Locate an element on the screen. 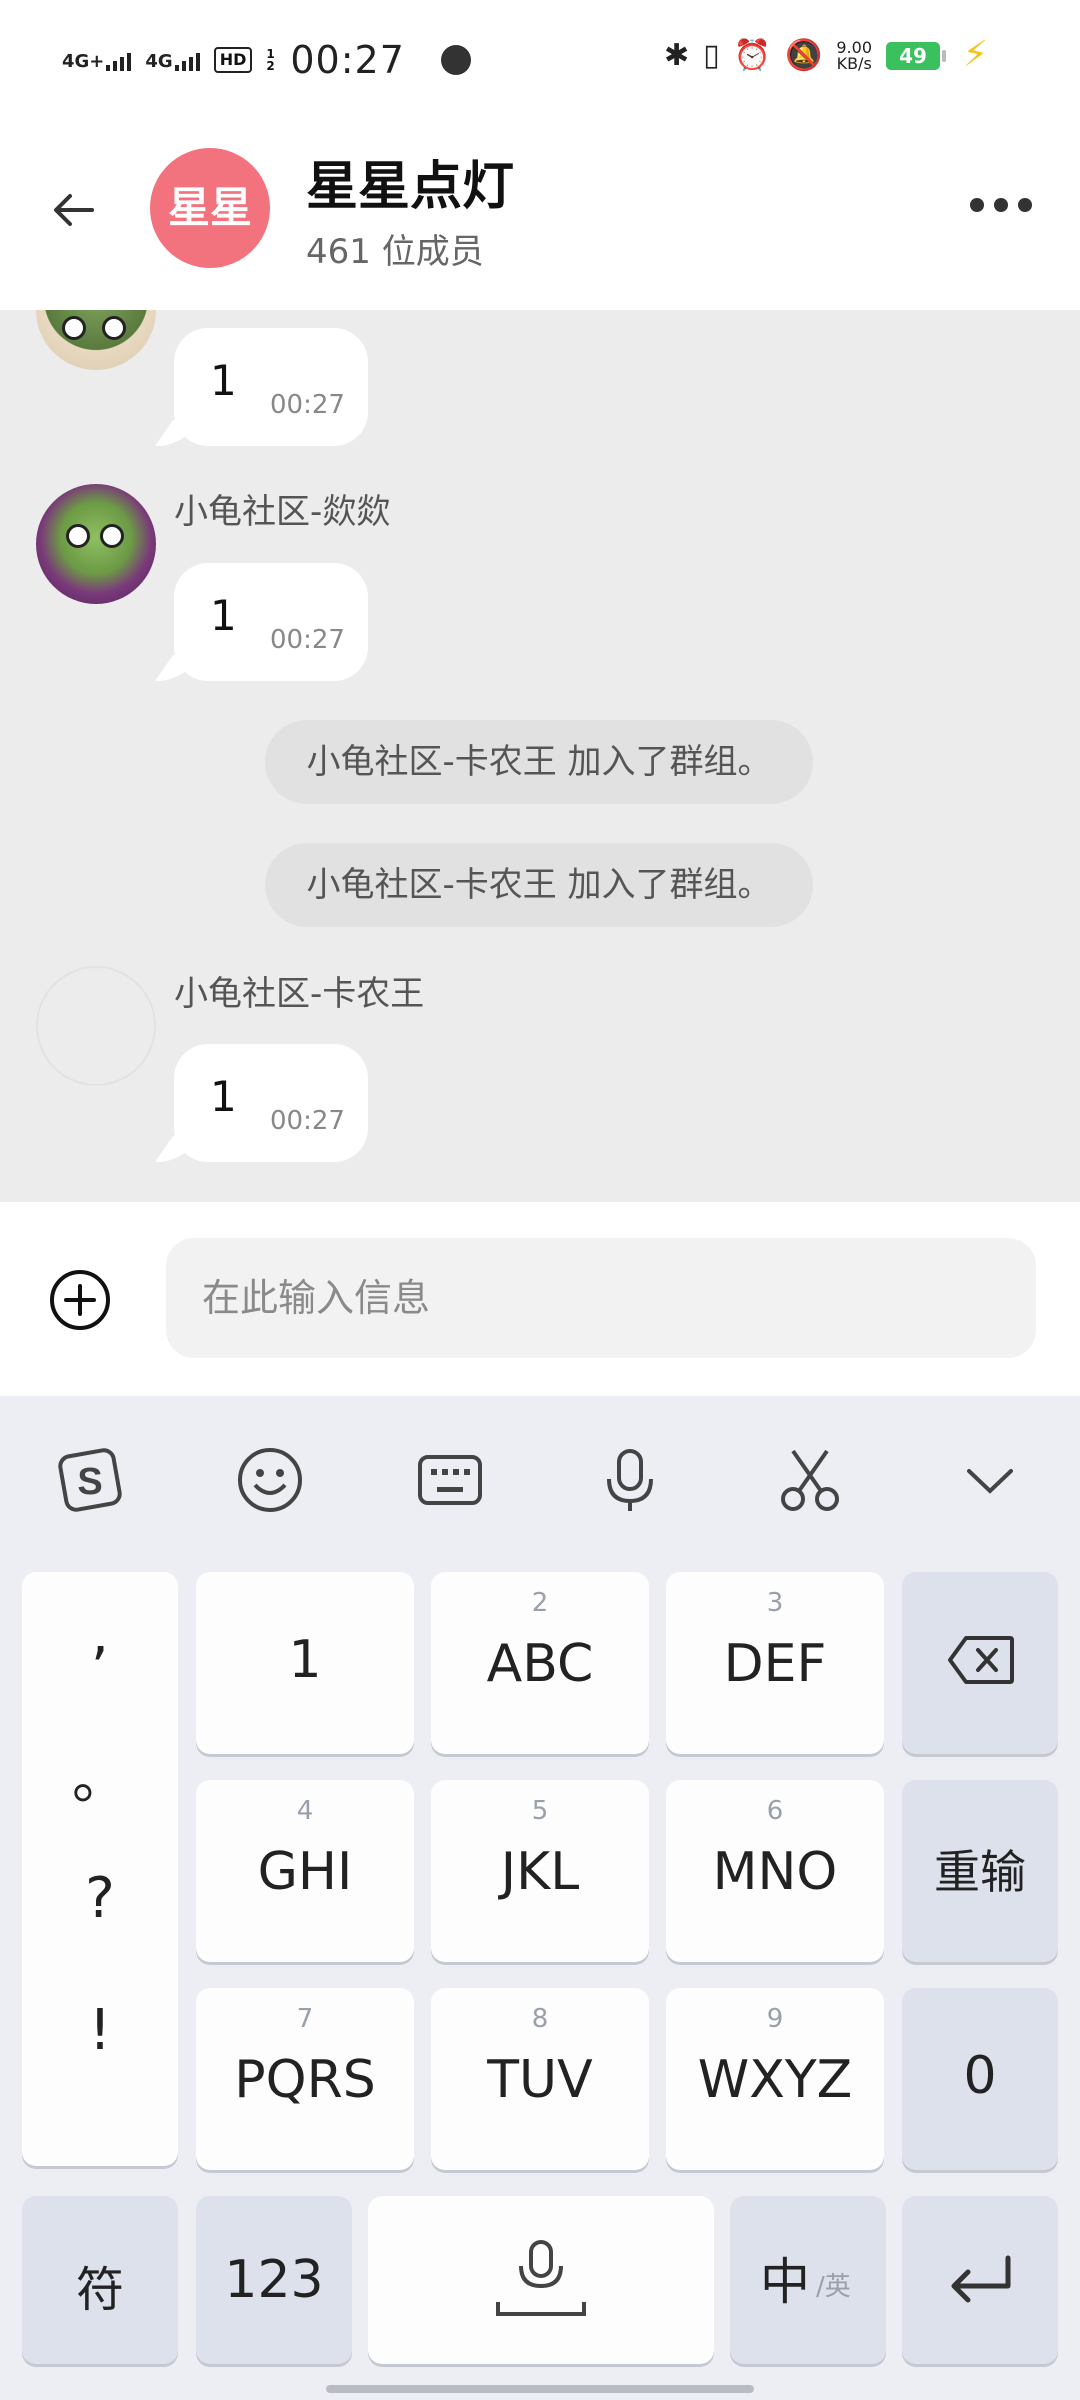 Image resolution: width=1080 pixels, height=2400 pixels. home-indicator is located at coordinates (540, 2389).